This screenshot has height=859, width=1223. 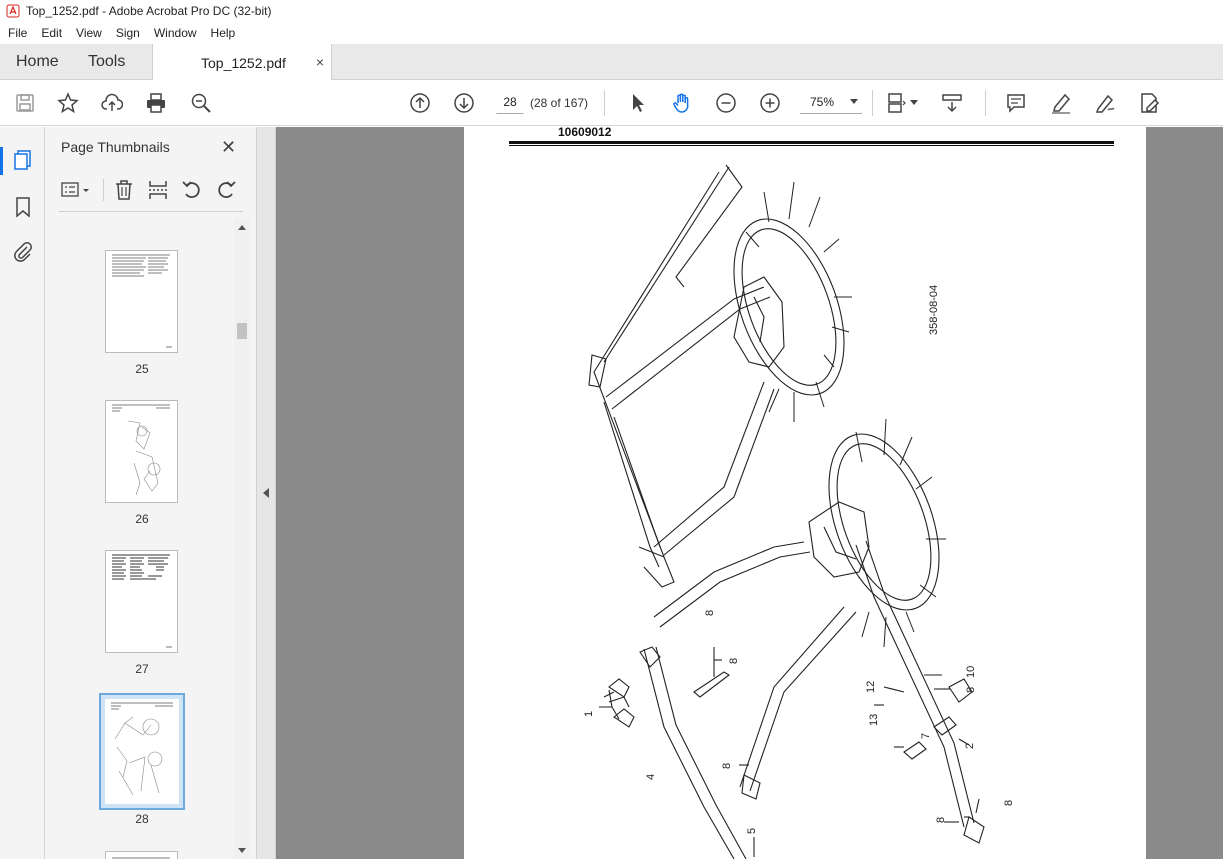 I want to click on next-page-icon, so click(x=464, y=103).